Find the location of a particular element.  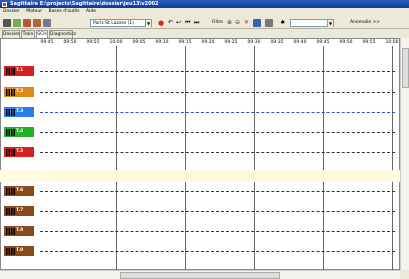

stop-icon: ● is located at coordinates (161, 23).